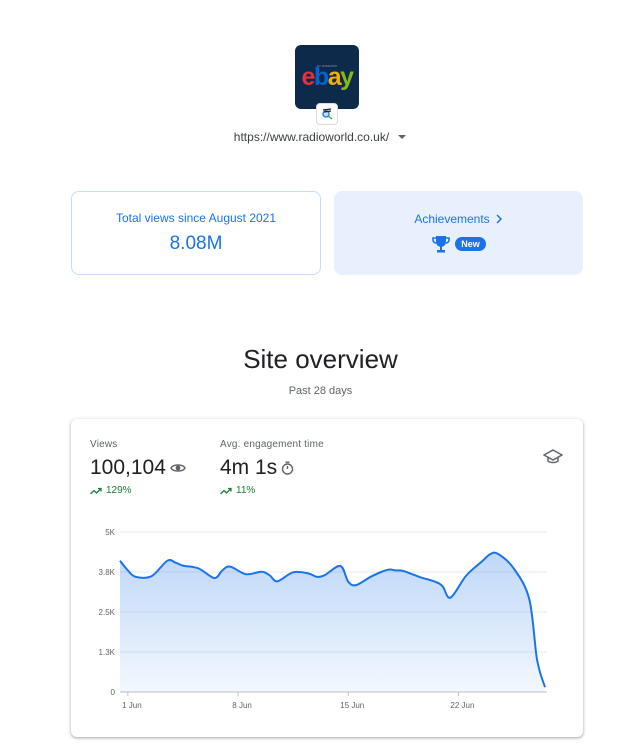  What do you see at coordinates (402, 137) in the screenshot?
I see `dropdown-arrow-icon` at bounding box center [402, 137].